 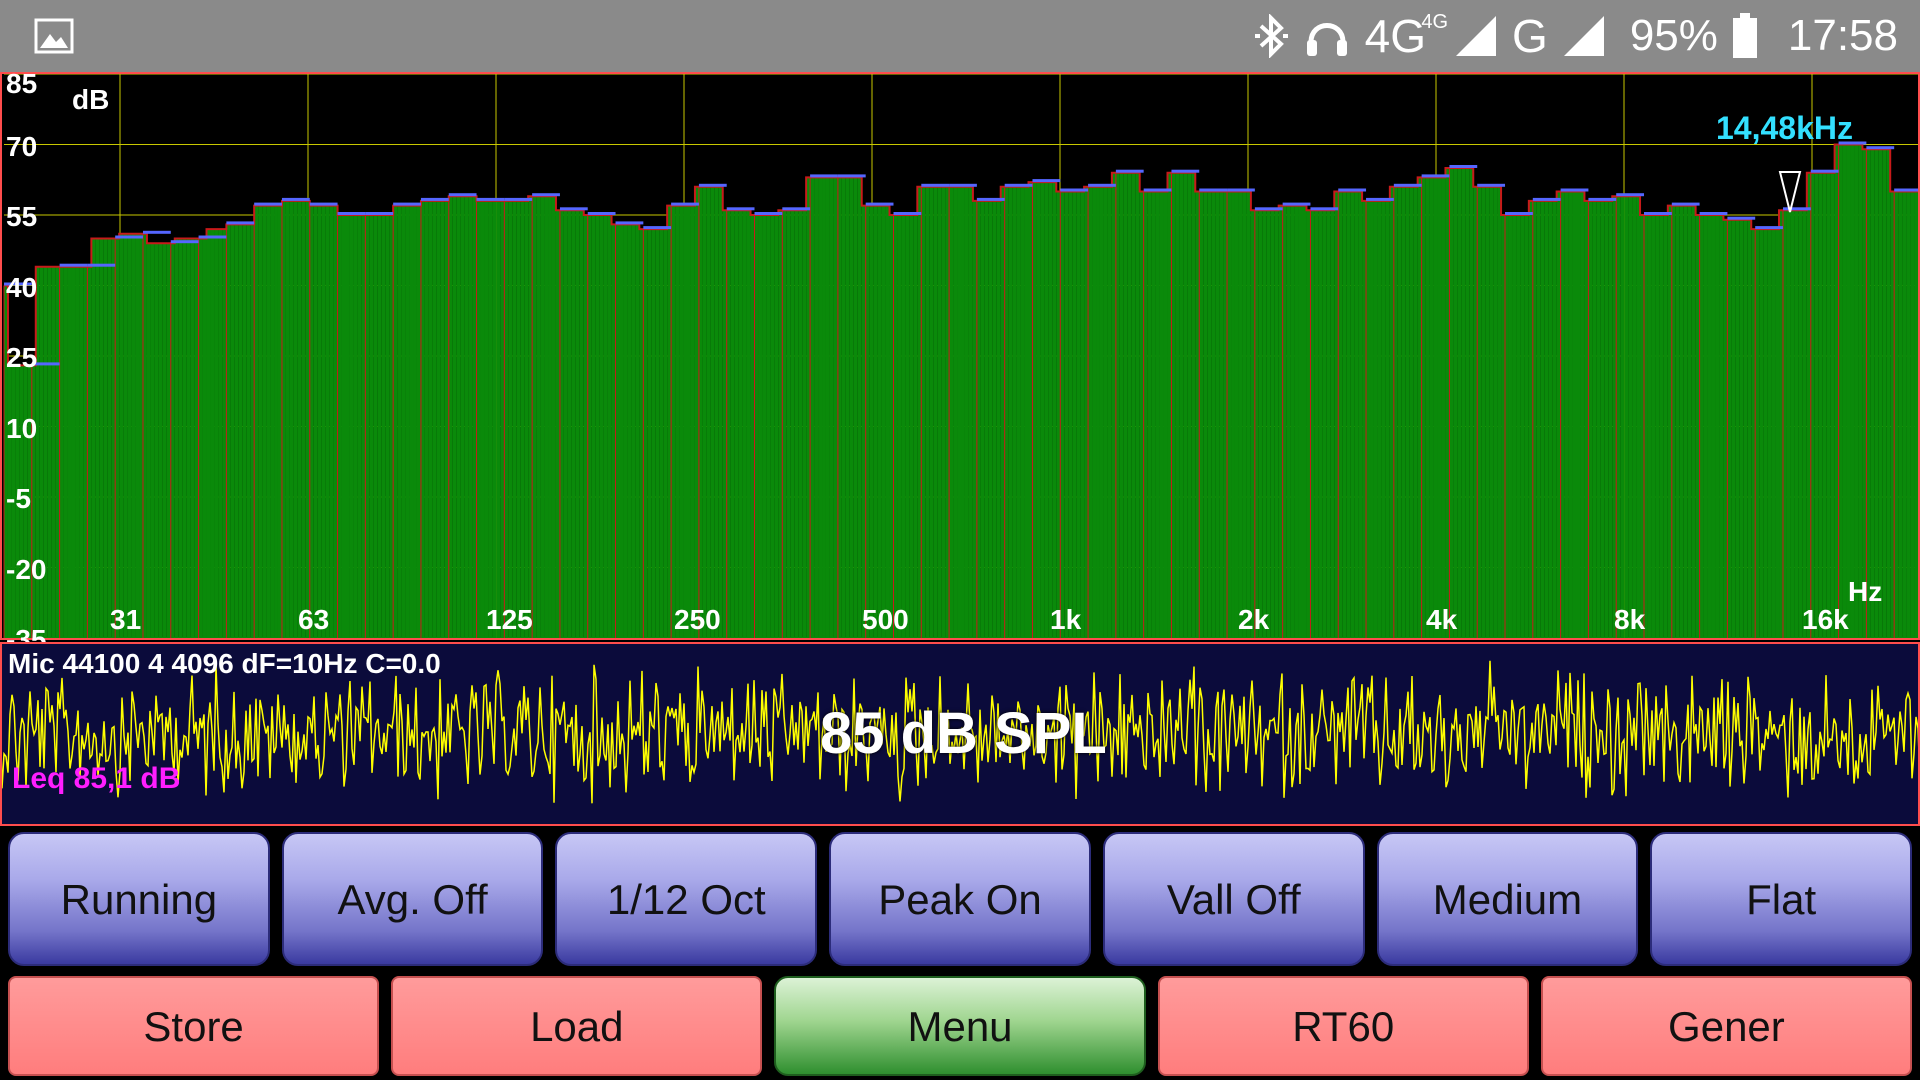 I want to click on running-button: Running, so click(x=139, y=899).